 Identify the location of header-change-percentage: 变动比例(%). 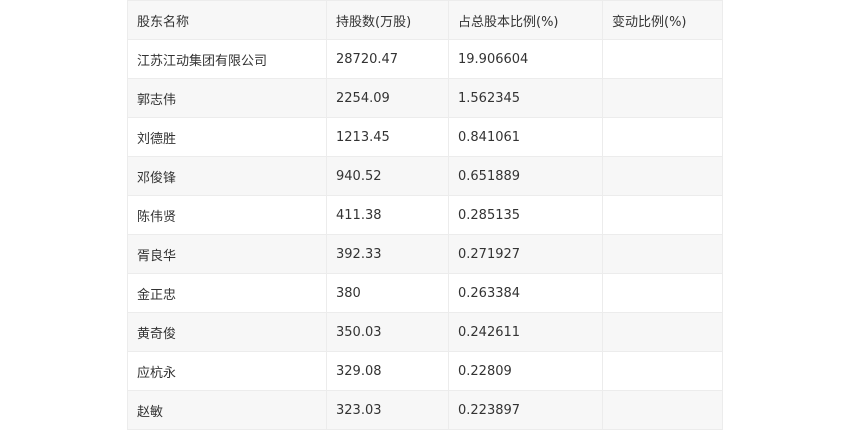
(662, 20).